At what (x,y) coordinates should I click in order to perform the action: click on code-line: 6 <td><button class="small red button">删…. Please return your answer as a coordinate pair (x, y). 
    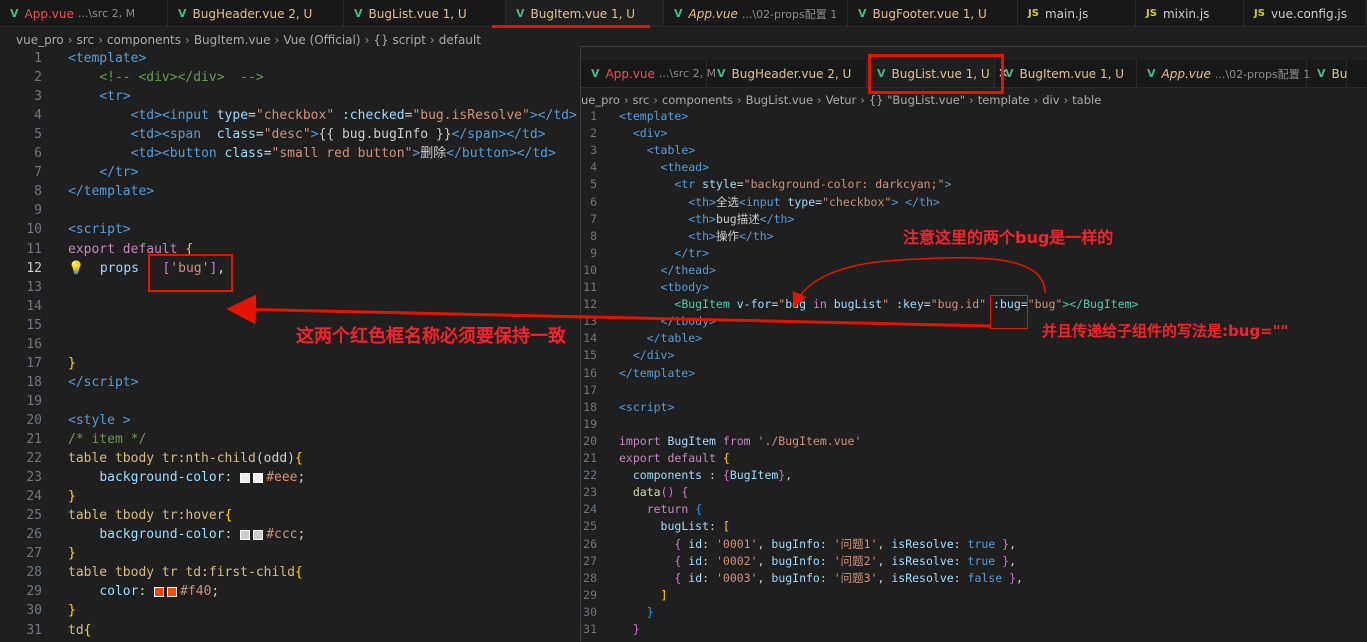
    Looking at the image, I should click on (278, 153).